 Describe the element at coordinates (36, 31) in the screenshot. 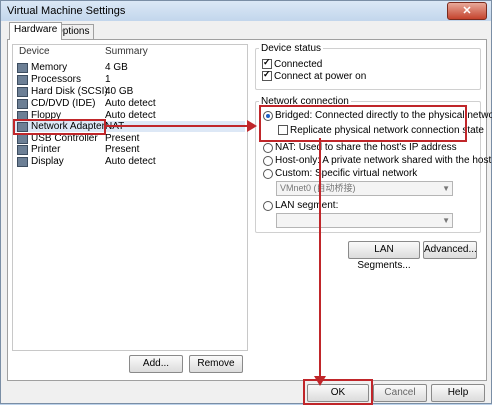

I see `tab-hardware: Hardware` at that location.